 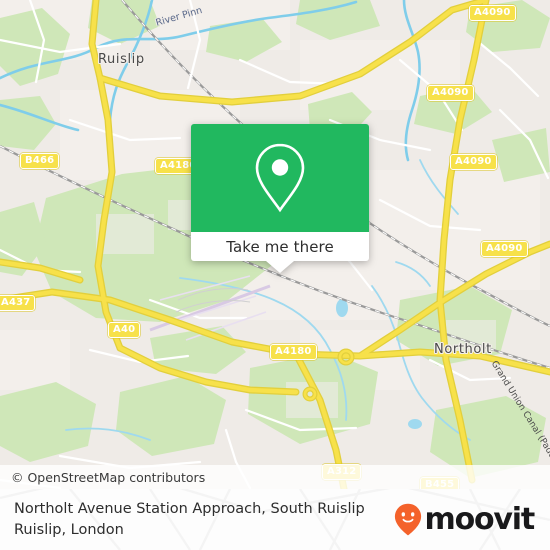 I want to click on callout-pointer-tail, so click(x=280, y=267).